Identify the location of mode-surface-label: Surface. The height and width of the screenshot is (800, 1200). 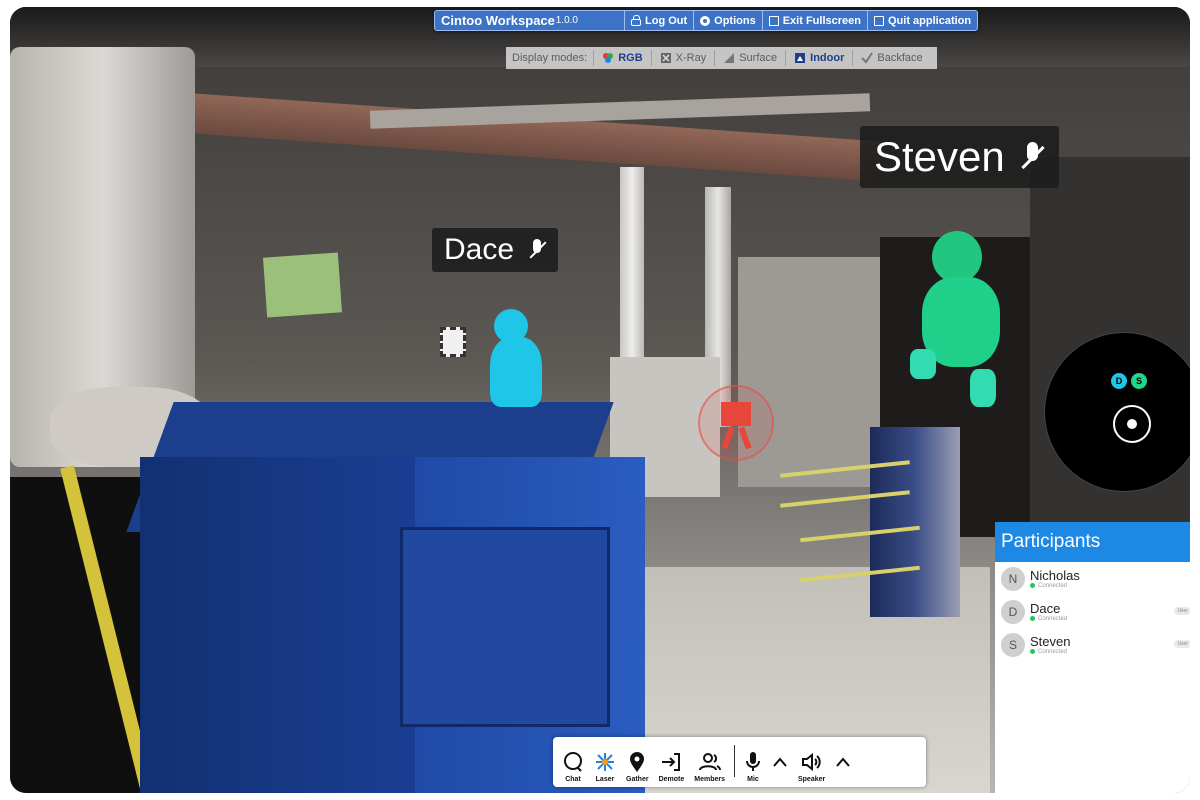
(758, 58).